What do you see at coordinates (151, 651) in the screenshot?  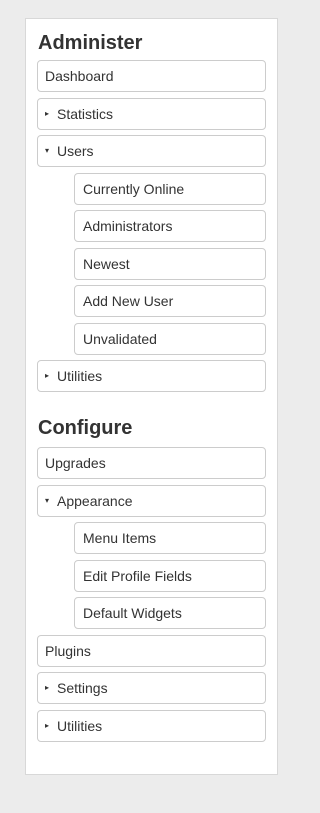 I see `menu-item-plugins: Plugins` at bounding box center [151, 651].